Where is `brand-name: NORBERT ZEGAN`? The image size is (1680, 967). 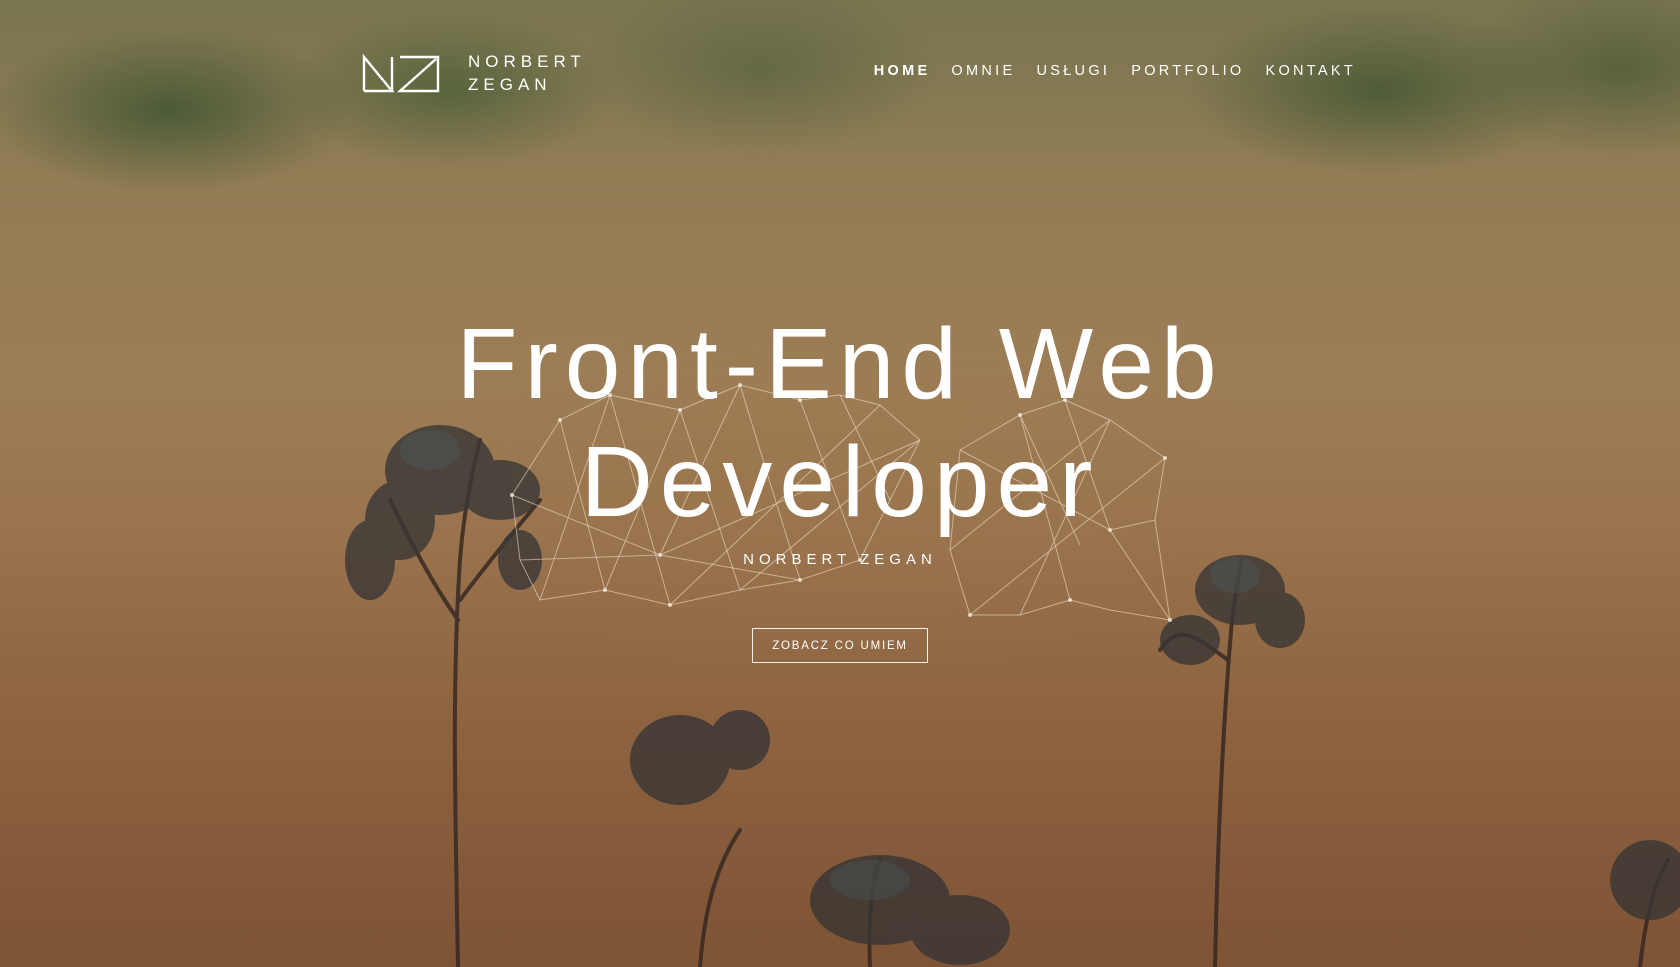
brand-name: NORBERT ZEGAN is located at coordinates (527, 73).